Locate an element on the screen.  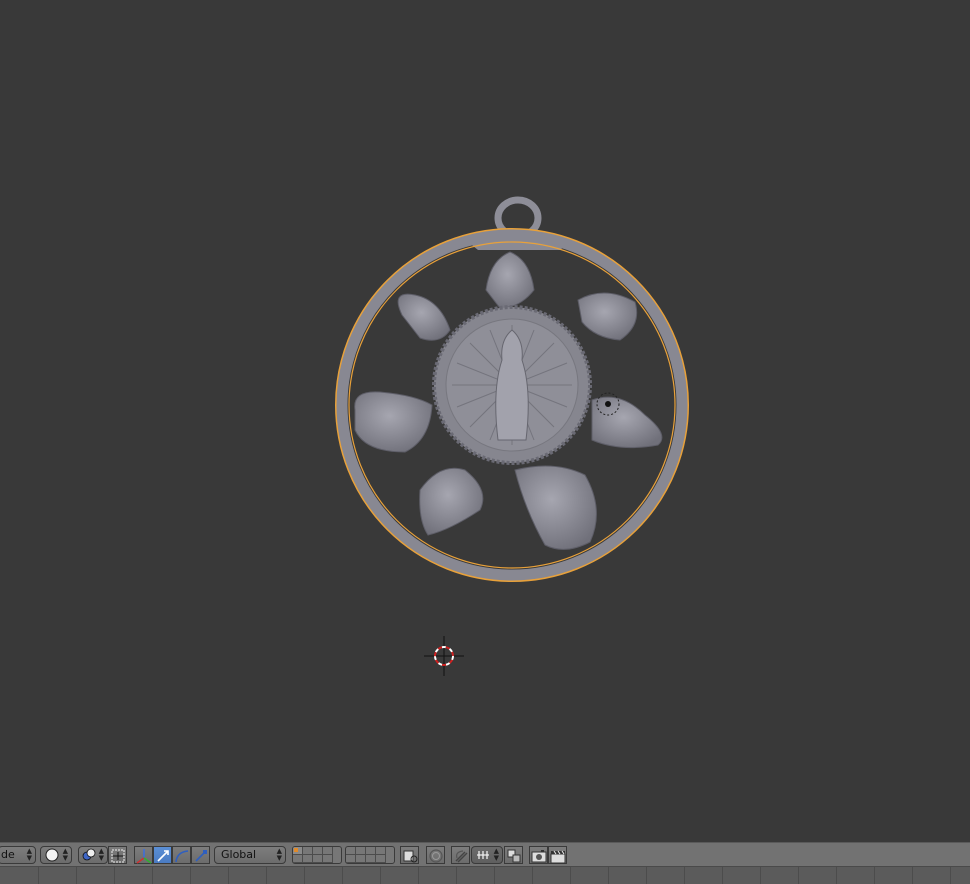
transform-orientation-dropdown: Global ▲ ▼ is located at coordinates (250, 855).